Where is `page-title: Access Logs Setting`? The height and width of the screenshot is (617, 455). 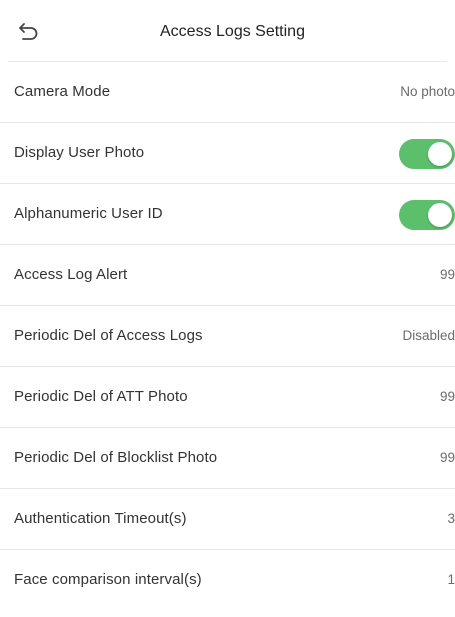
page-title: Access Logs Setting is located at coordinates (232, 31).